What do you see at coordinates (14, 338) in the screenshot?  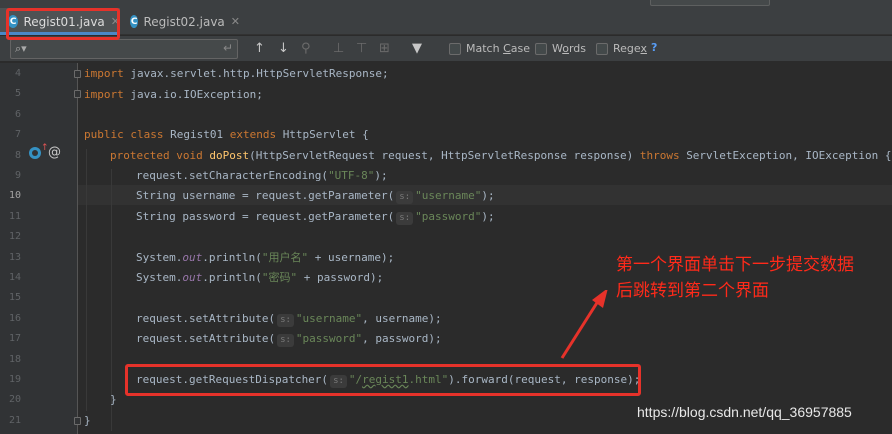 I see `line-number: 17` at bounding box center [14, 338].